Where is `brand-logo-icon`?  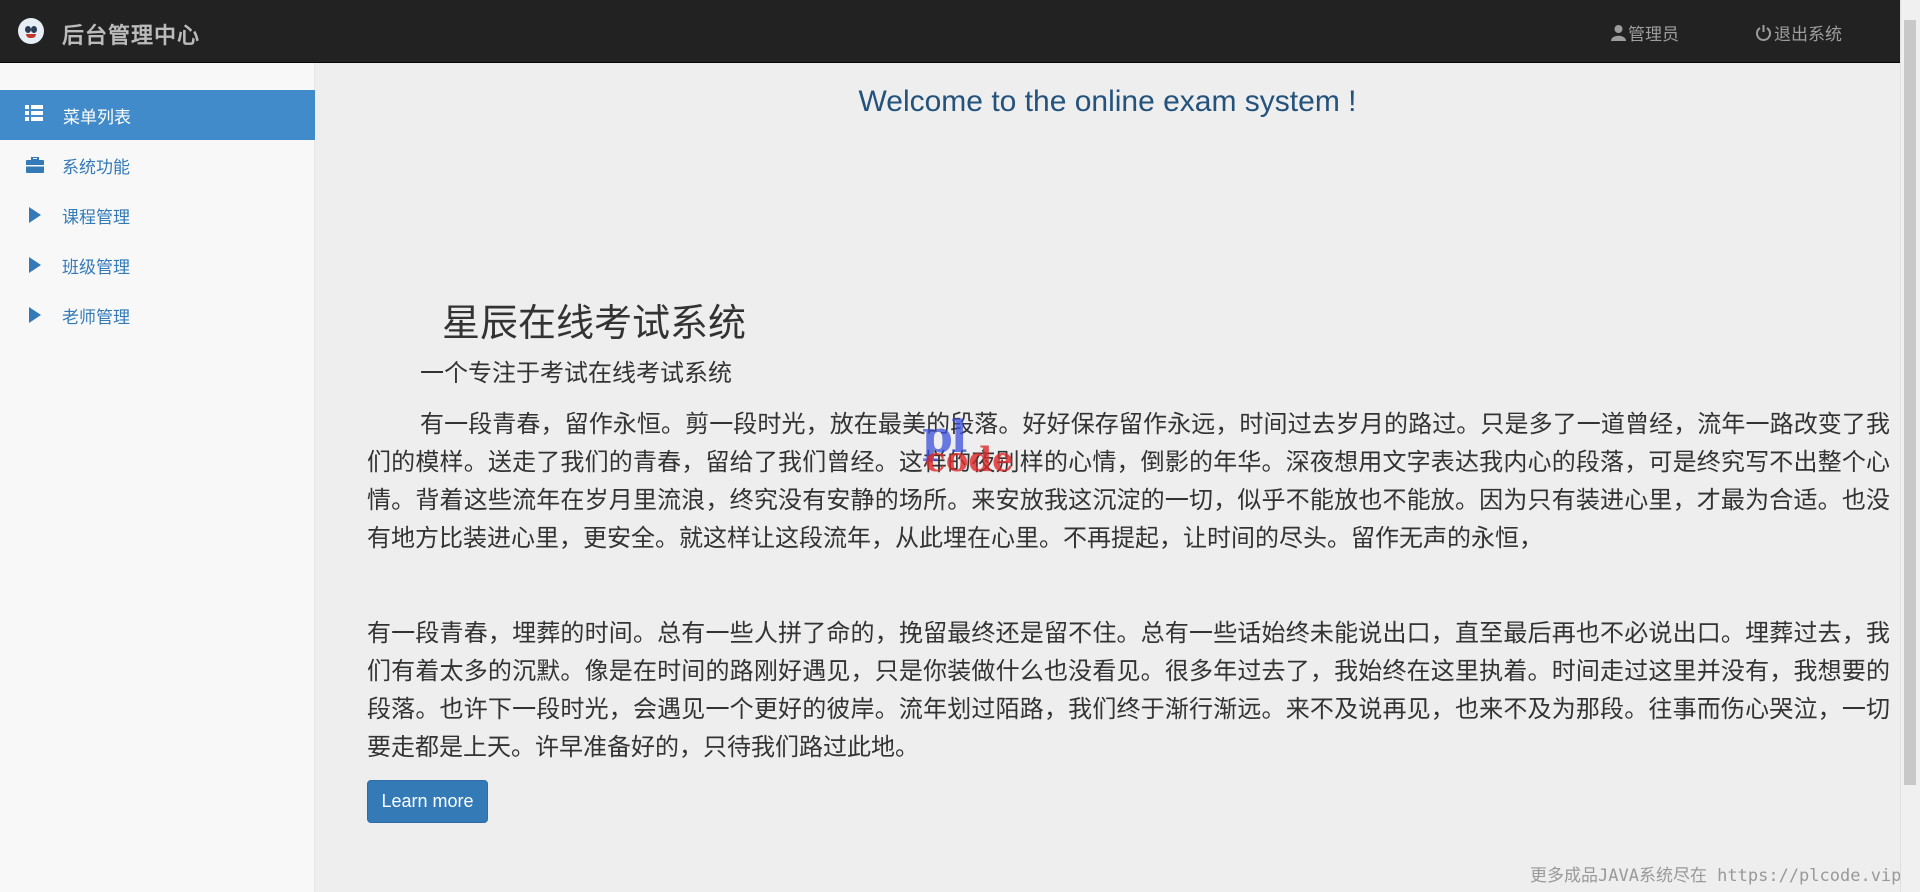
brand-logo-icon is located at coordinates (31, 31).